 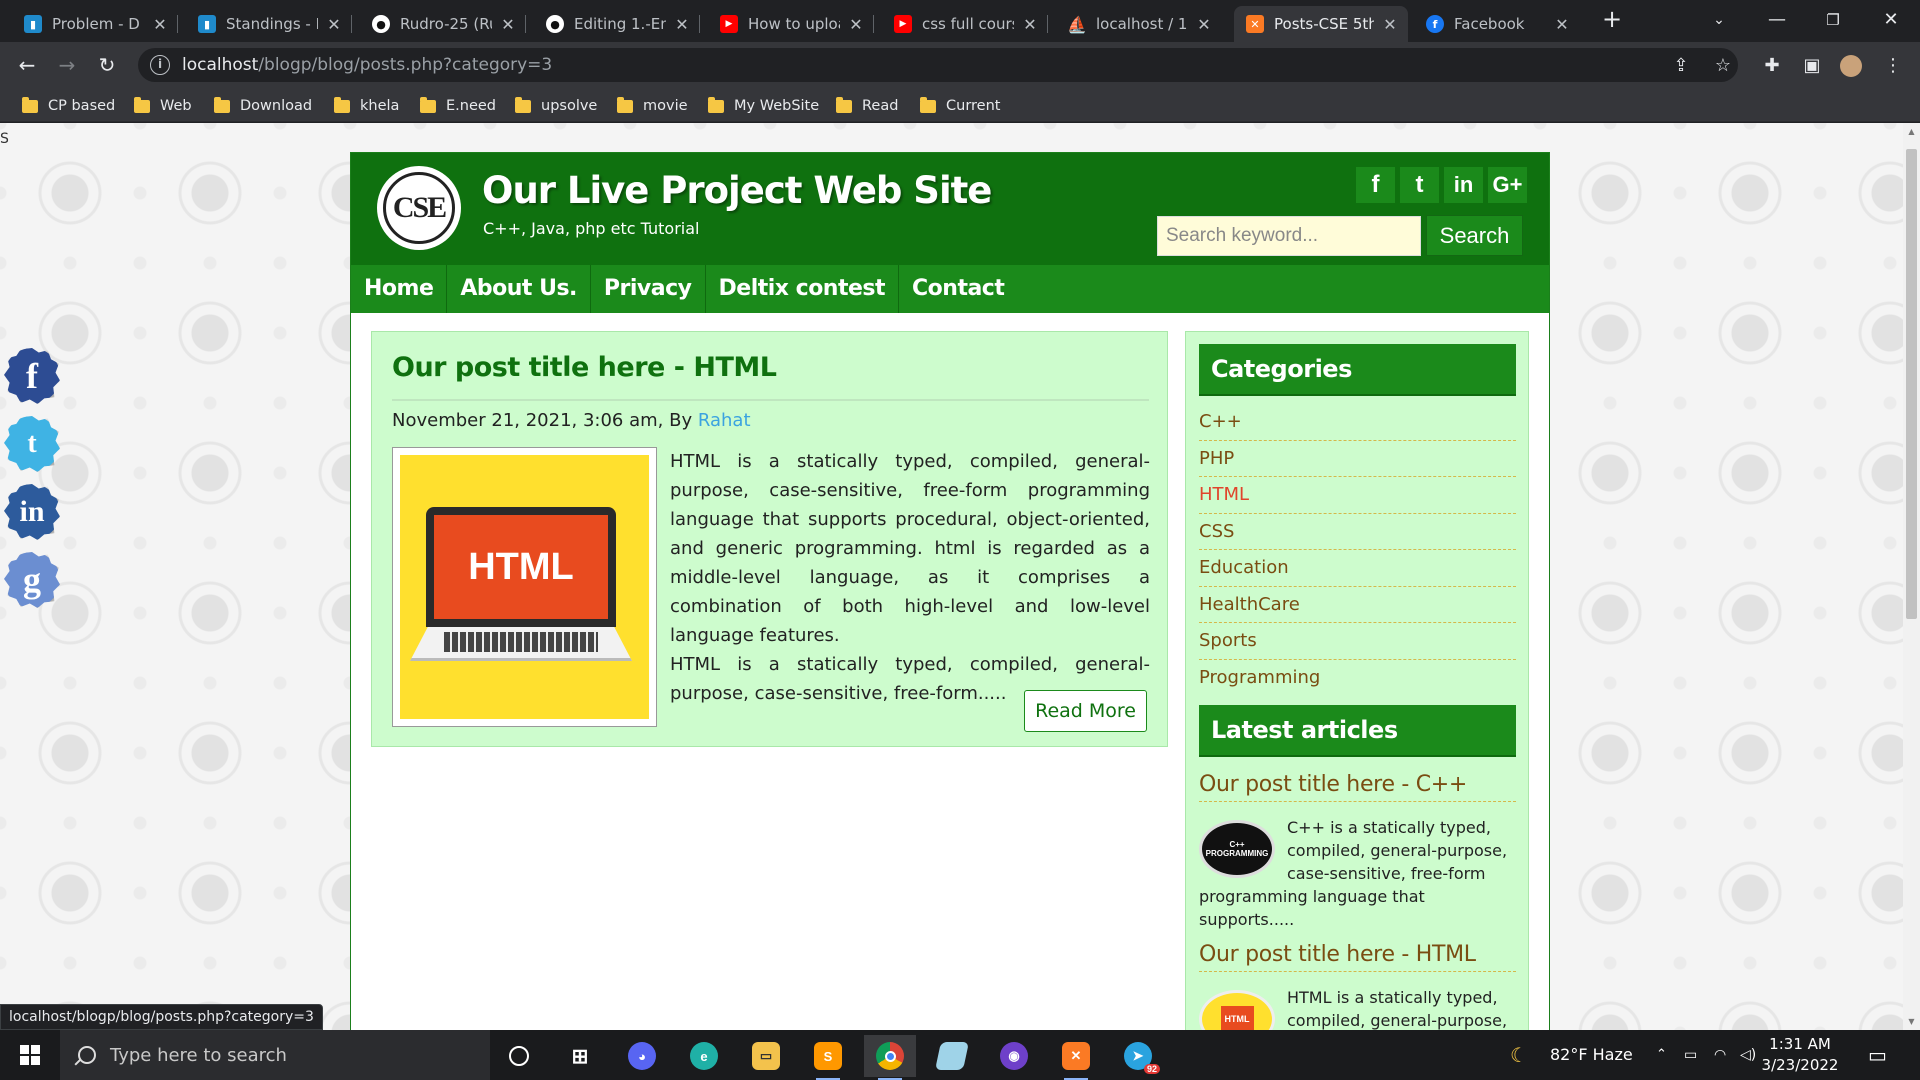 What do you see at coordinates (269, 24) in the screenshot?
I see `tab-standings: ▮ Standings - Educational ✕` at bounding box center [269, 24].